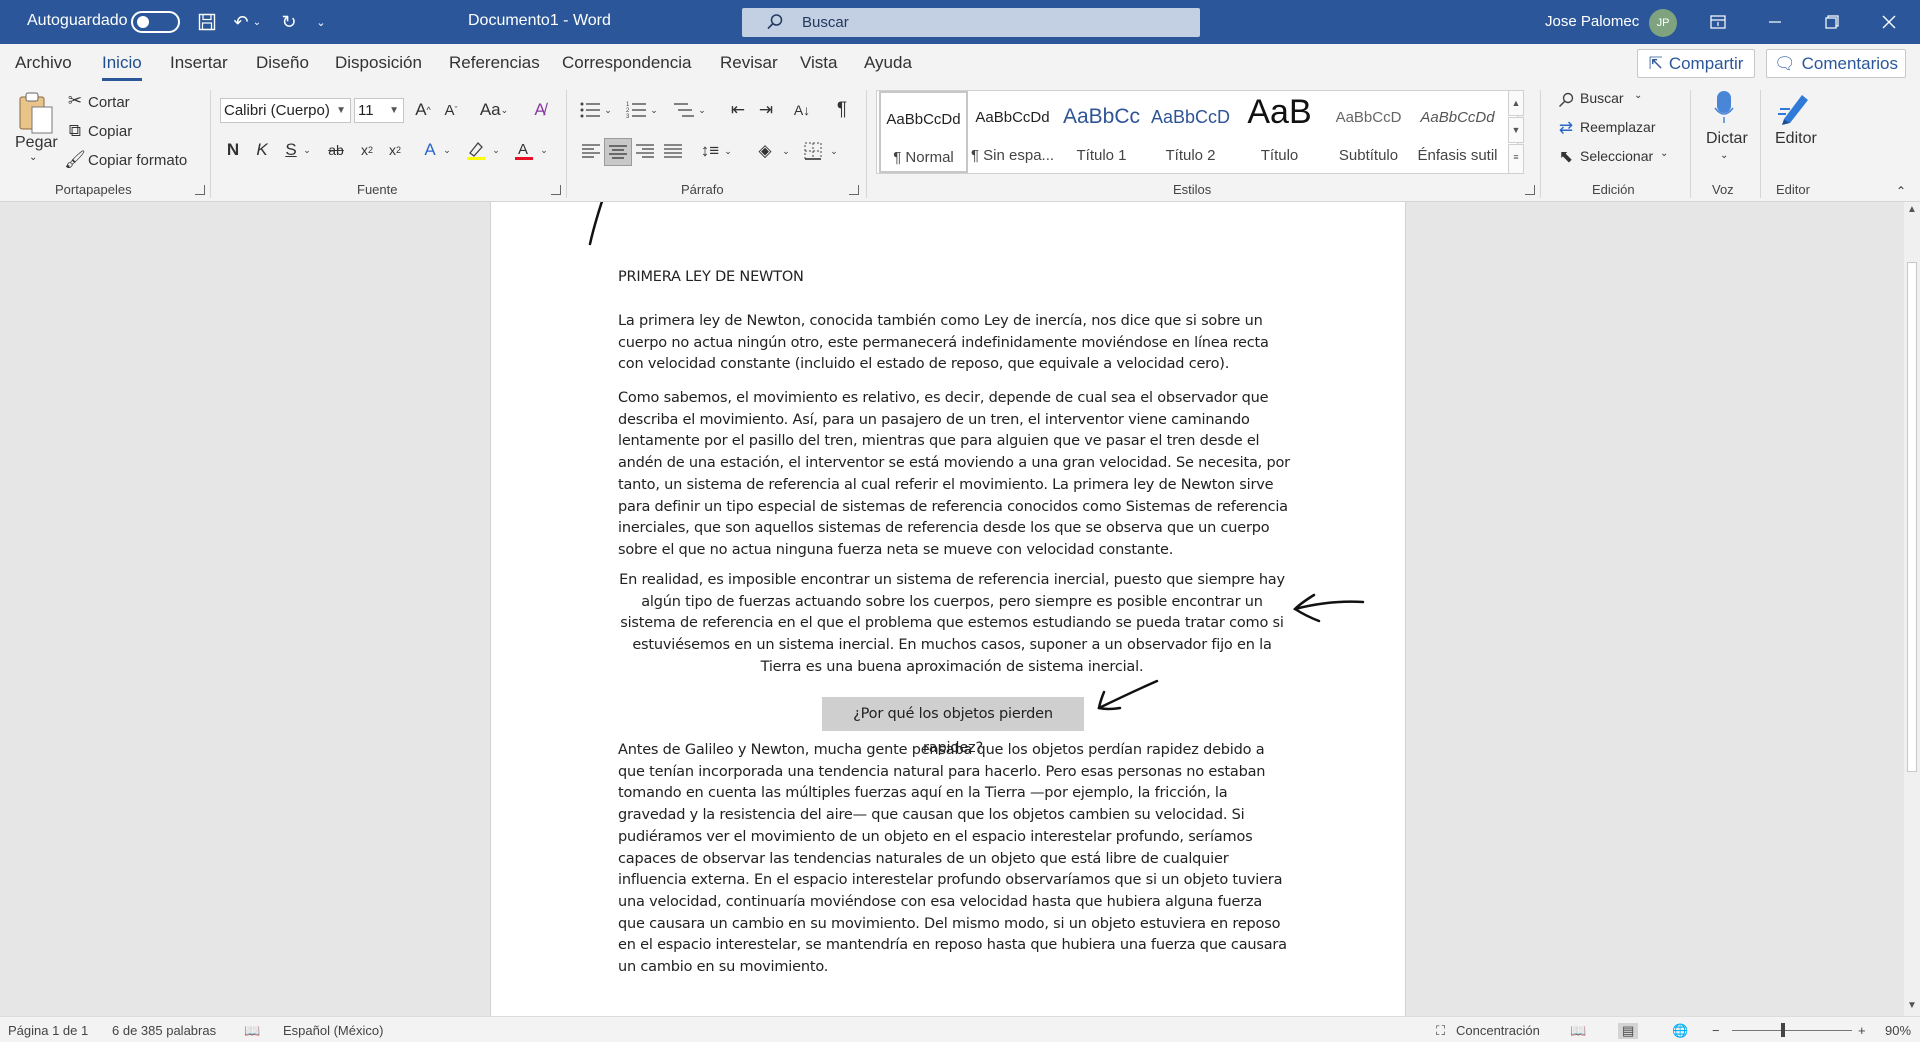 This screenshot has width=1920, height=1042. What do you see at coordinates (1616, 156) in the screenshot?
I see `select-button: Seleccionar` at bounding box center [1616, 156].